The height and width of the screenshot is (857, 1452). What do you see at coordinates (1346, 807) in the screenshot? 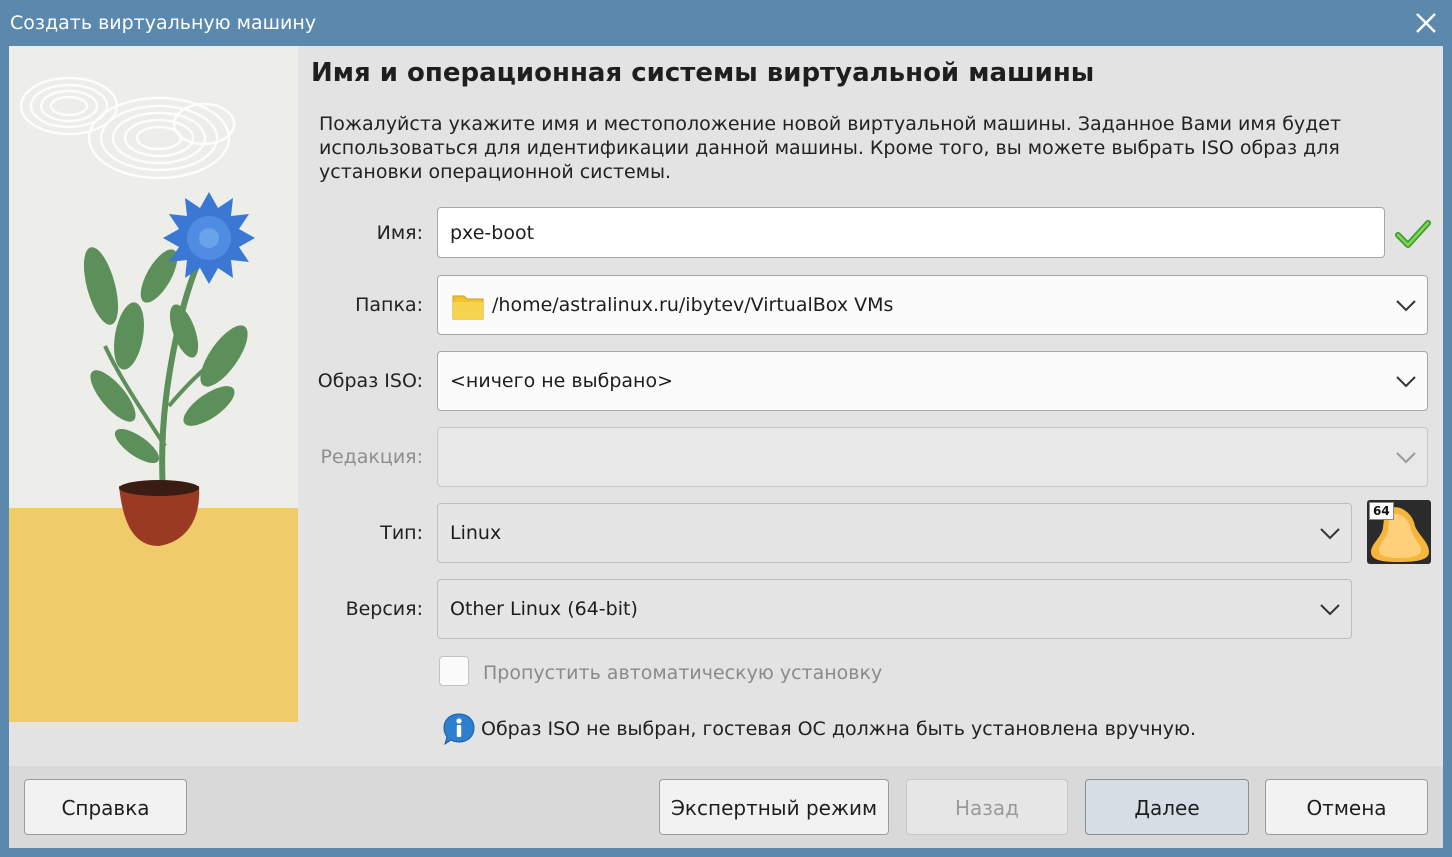
I see `cancel-button: Отмена` at bounding box center [1346, 807].